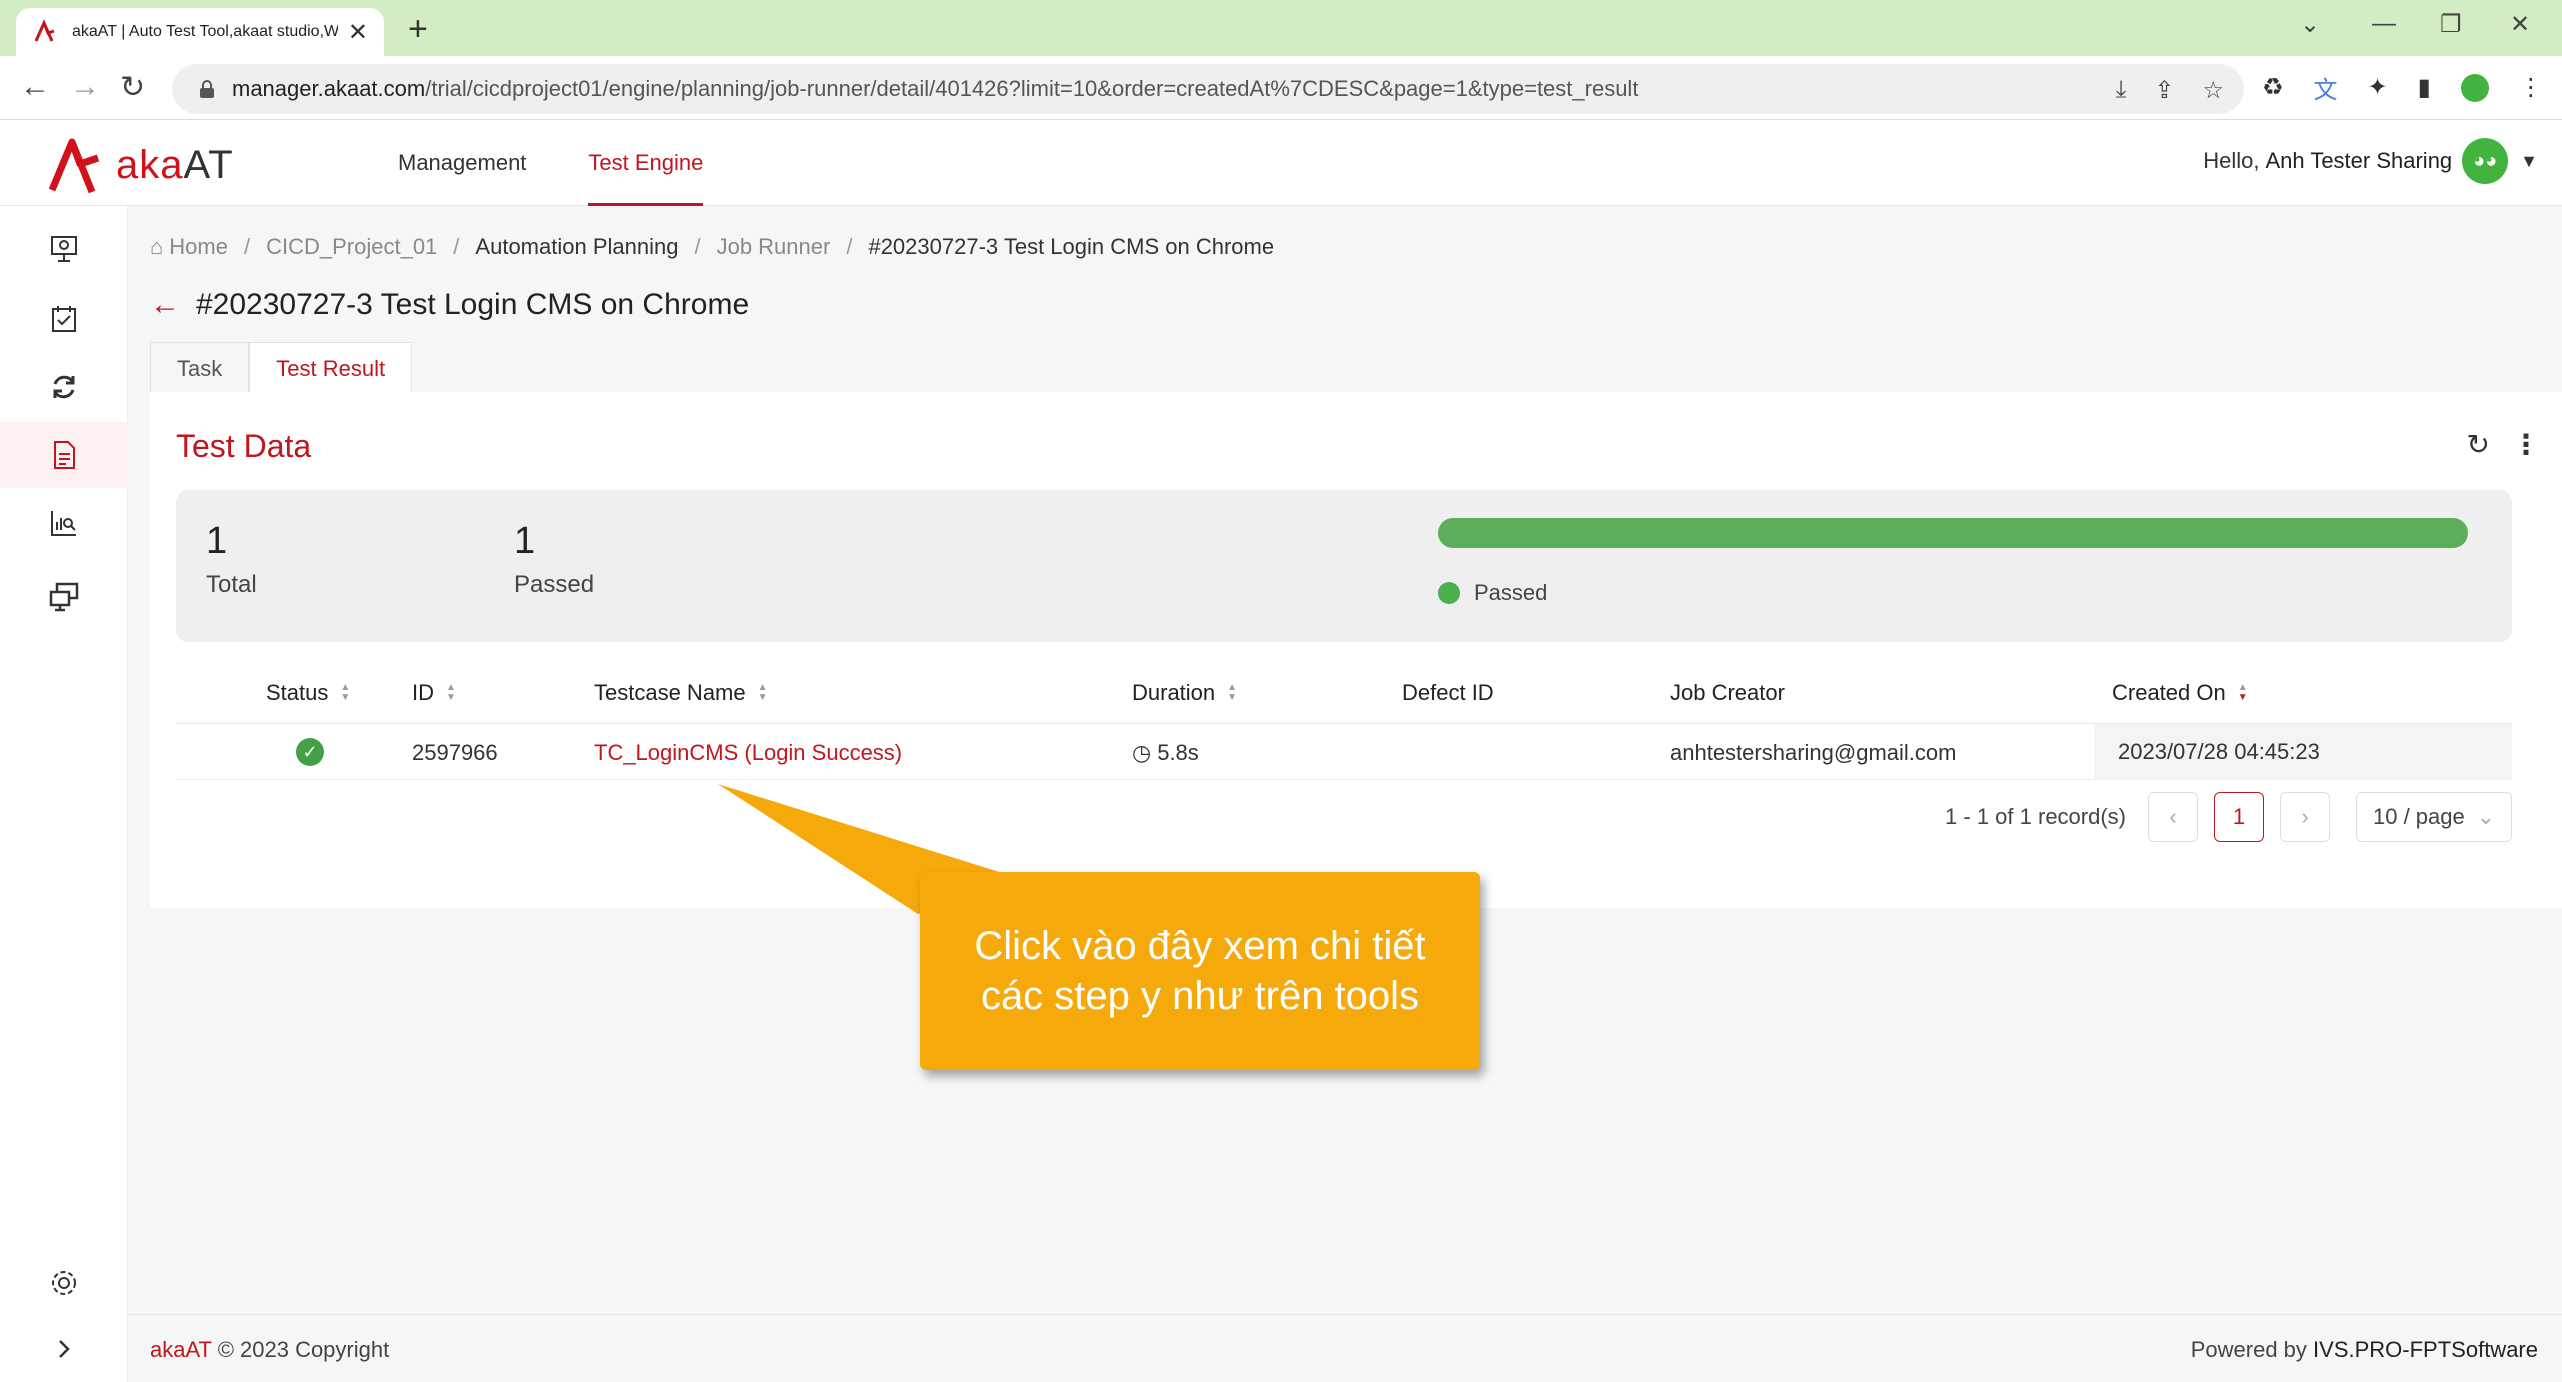 The width and height of the screenshot is (2562, 1382). I want to click on restore-icon: ❐, so click(2451, 24).